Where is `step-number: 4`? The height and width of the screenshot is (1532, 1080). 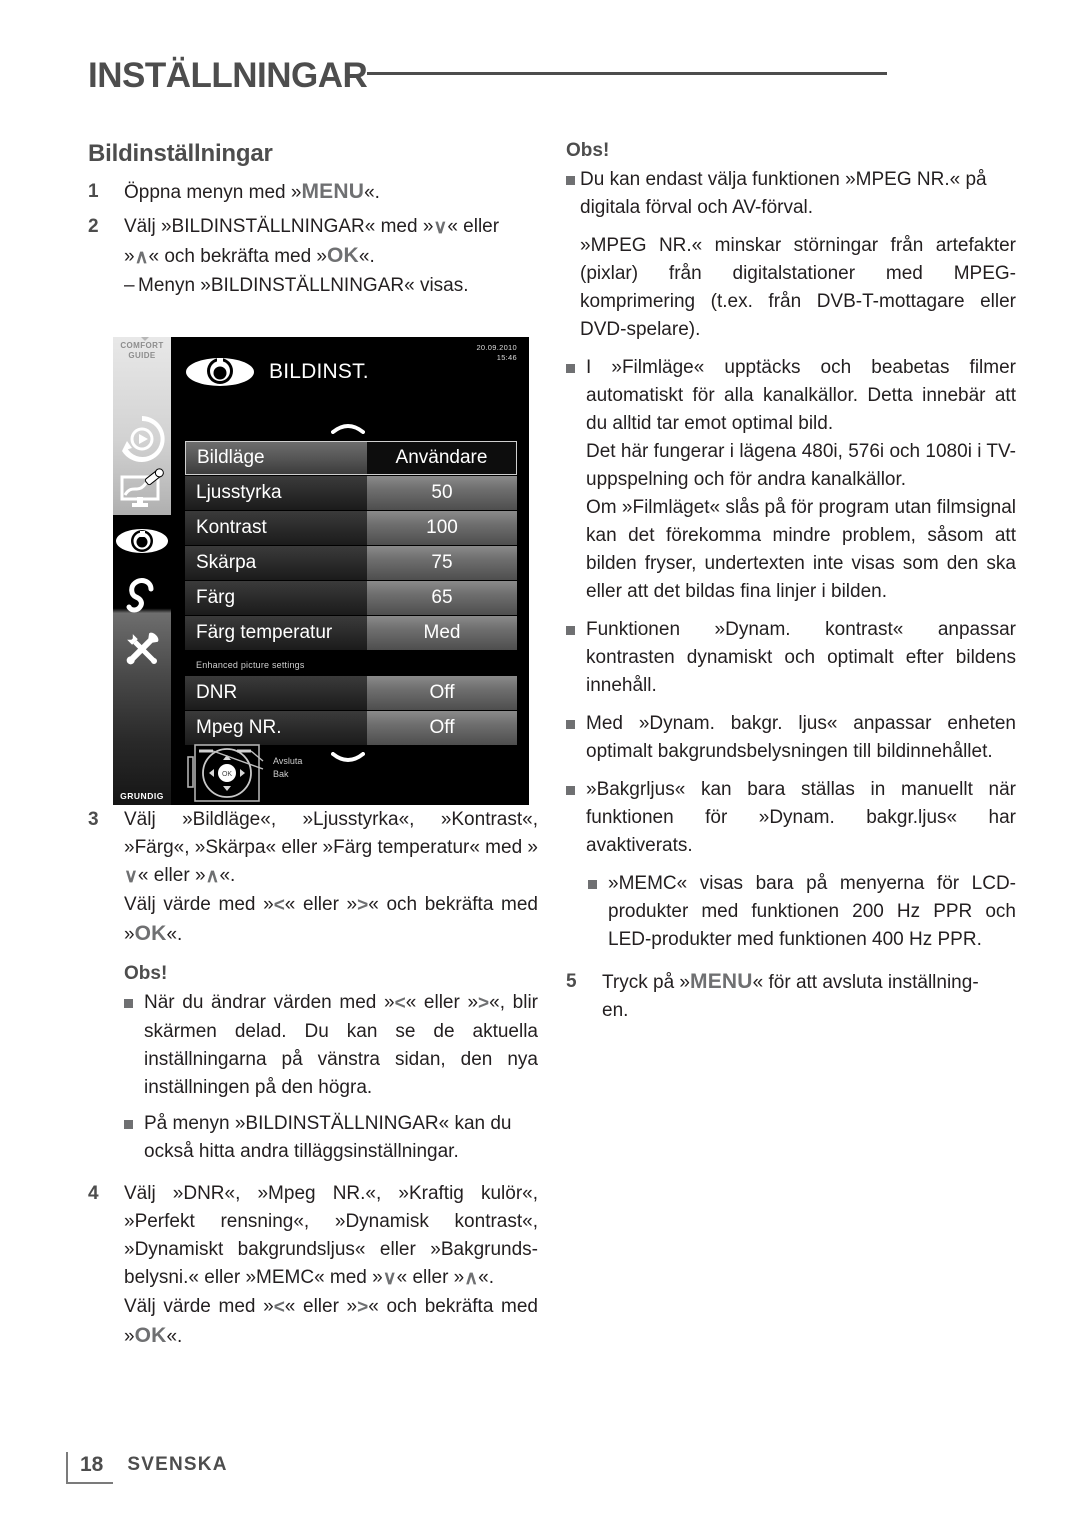
step-number: 4 is located at coordinates (93, 1193).